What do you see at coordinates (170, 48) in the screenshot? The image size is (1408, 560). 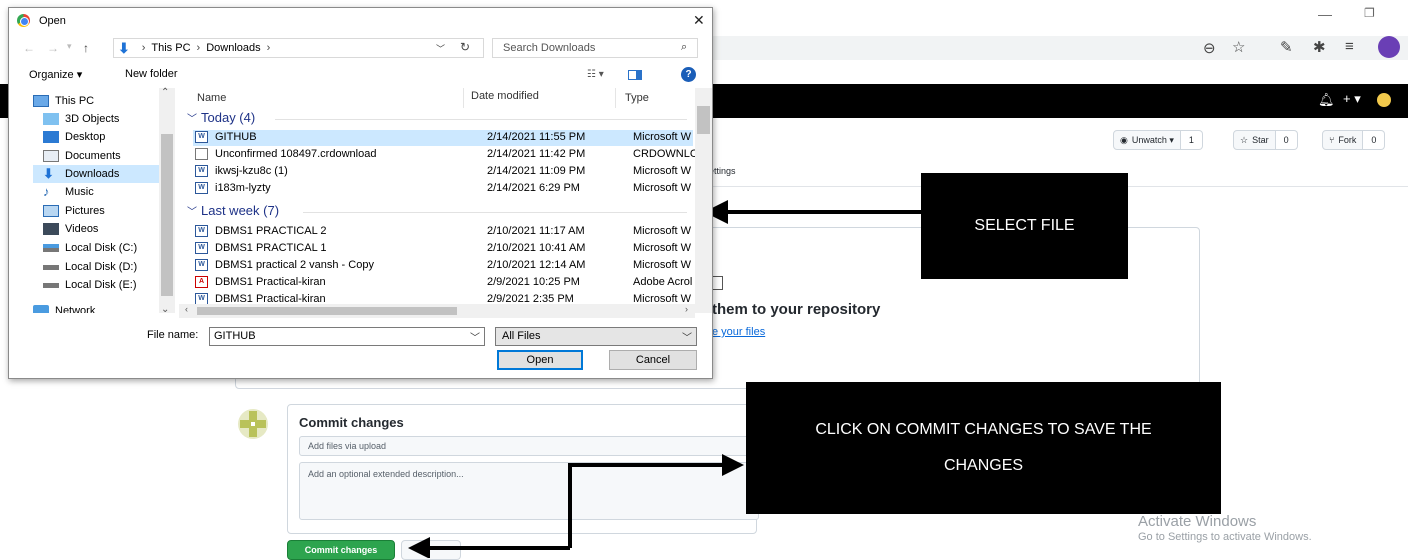 I see `breadcrumb-this-pc: This PC` at bounding box center [170, 48].